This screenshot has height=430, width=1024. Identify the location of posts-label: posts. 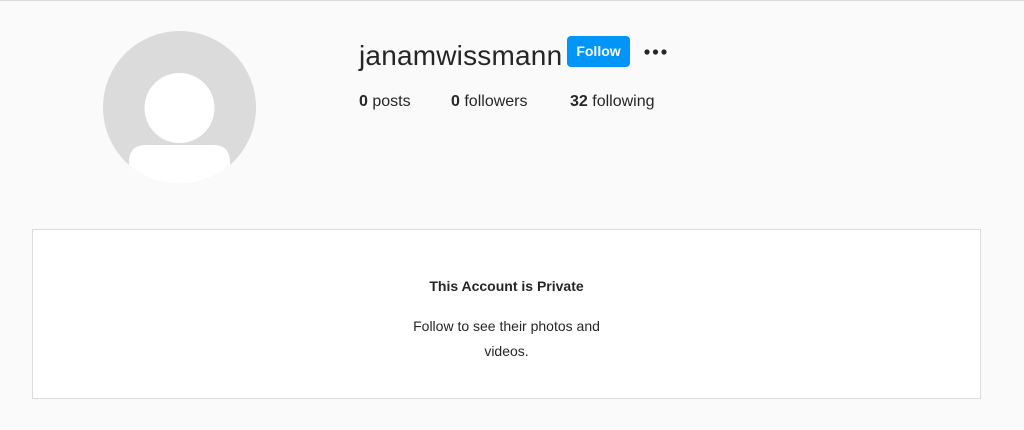
(391, 101).